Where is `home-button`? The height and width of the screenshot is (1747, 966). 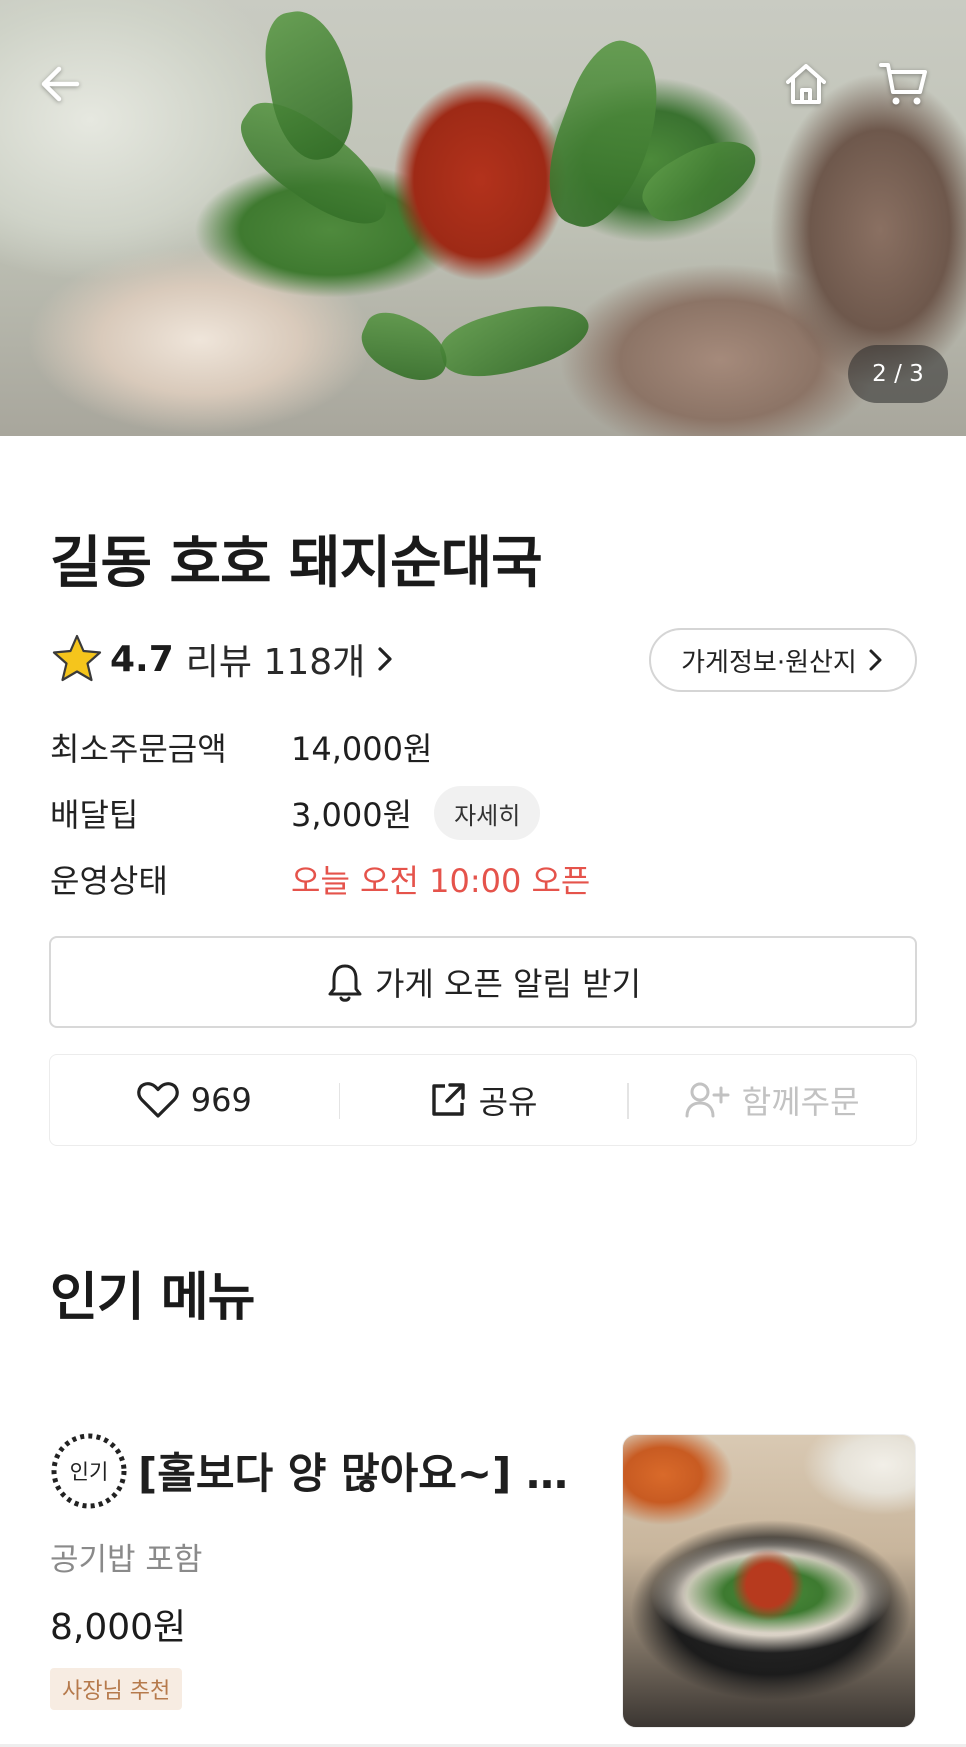 home-button is located at coordinates (806, 84).